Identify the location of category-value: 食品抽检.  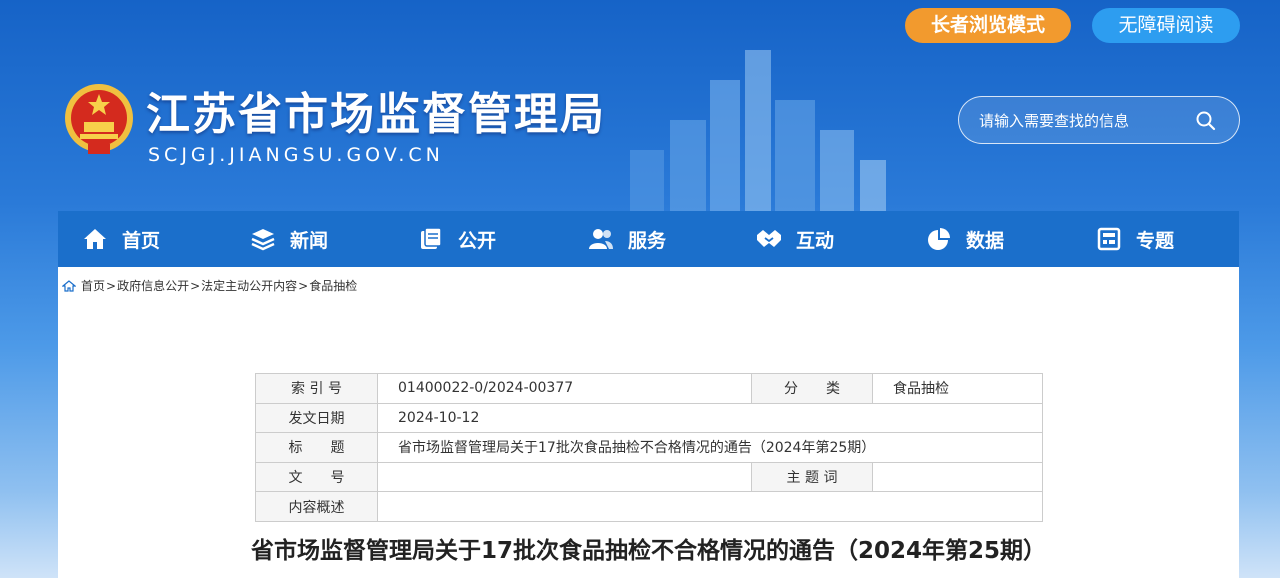
(957, 388).